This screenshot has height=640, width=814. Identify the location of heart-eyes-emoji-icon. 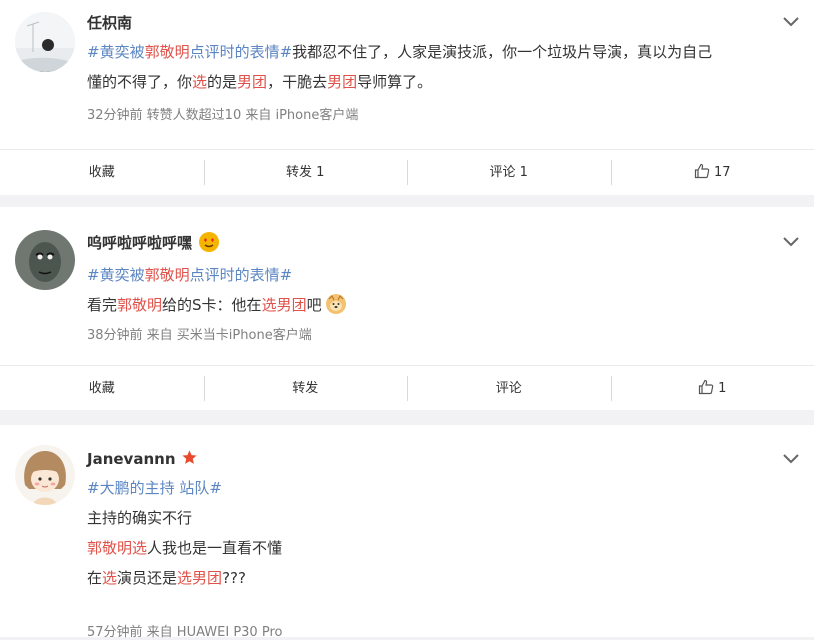
(209, 242).